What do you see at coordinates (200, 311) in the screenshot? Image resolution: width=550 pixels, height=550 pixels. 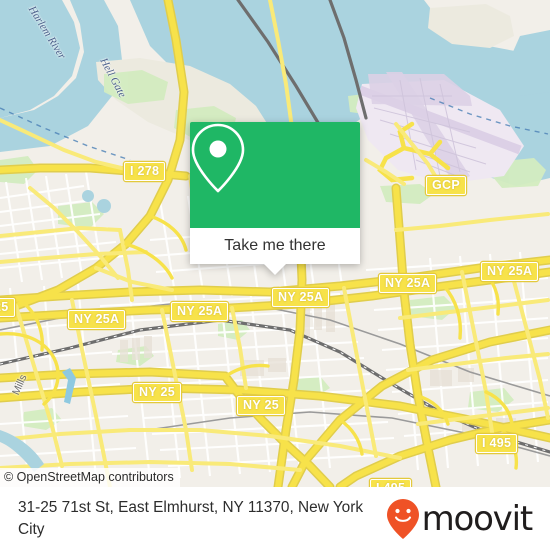 I see `shield-ny-25a-mid-left: NY 25A` at bounding box center [200, 311].